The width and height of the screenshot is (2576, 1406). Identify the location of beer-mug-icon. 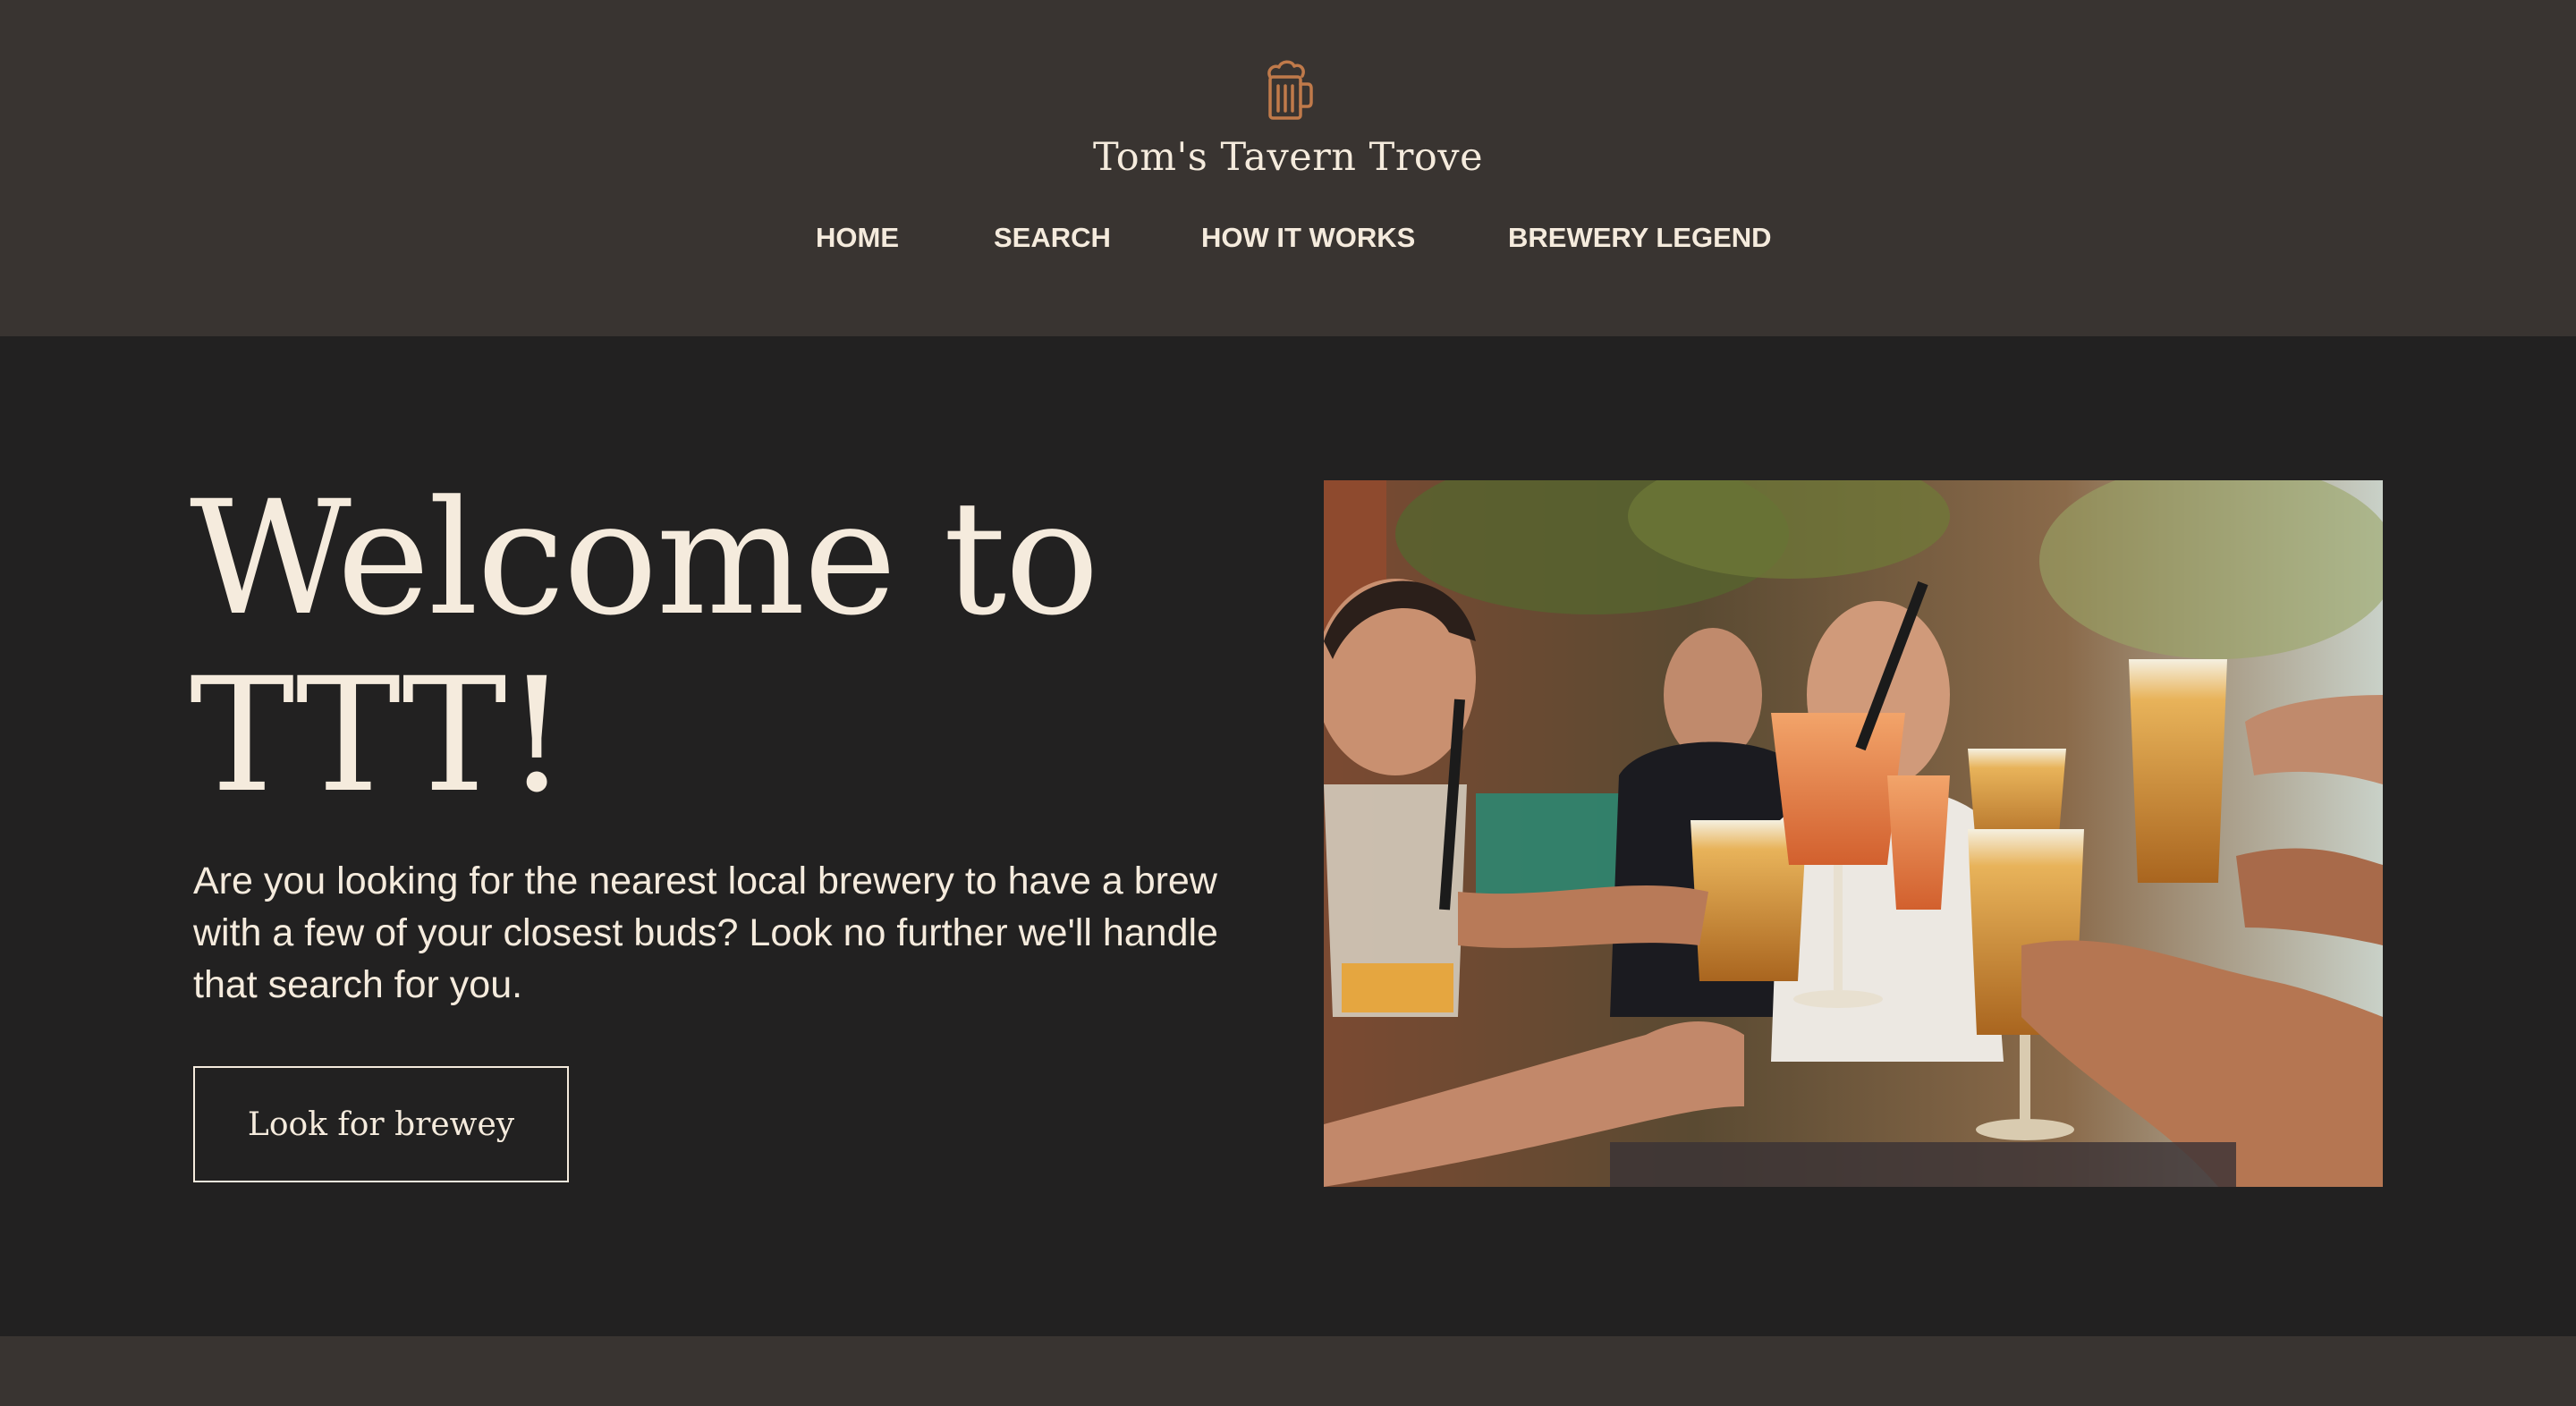
(1288, 90).